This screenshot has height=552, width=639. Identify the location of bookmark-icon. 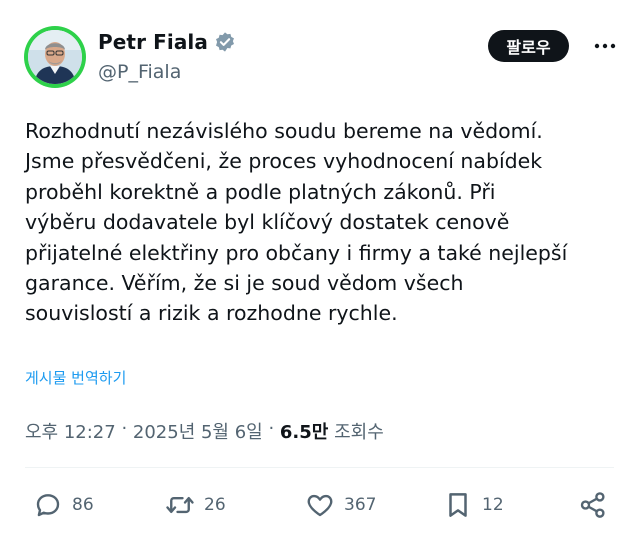
(458, 505).